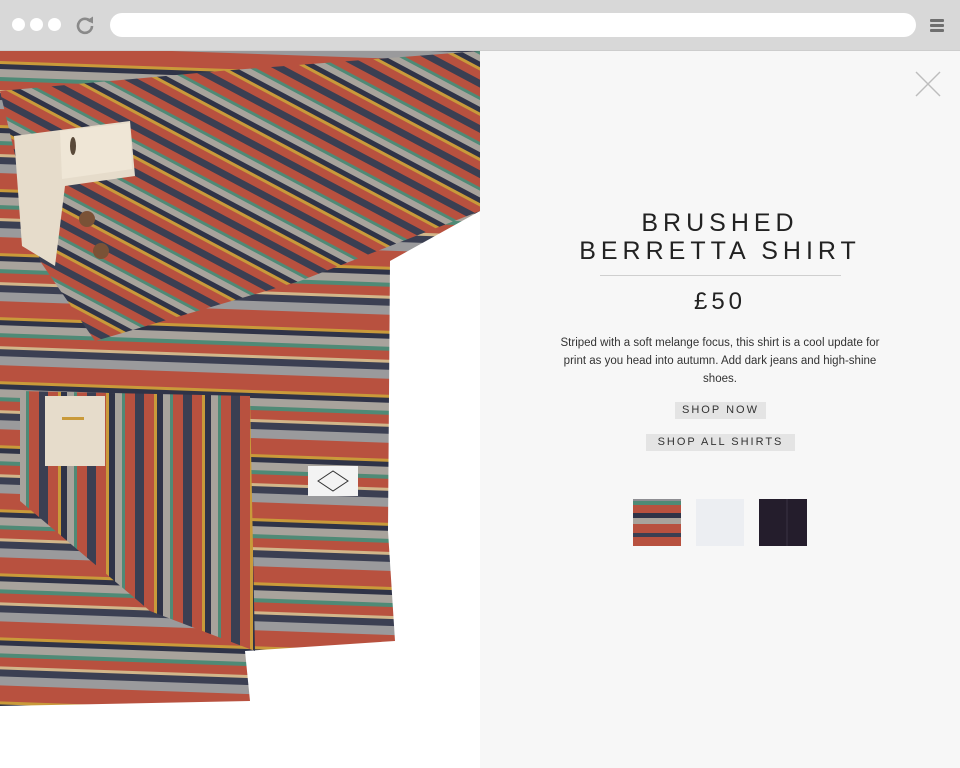  I want to click on reload-icon, so click(85, 24).